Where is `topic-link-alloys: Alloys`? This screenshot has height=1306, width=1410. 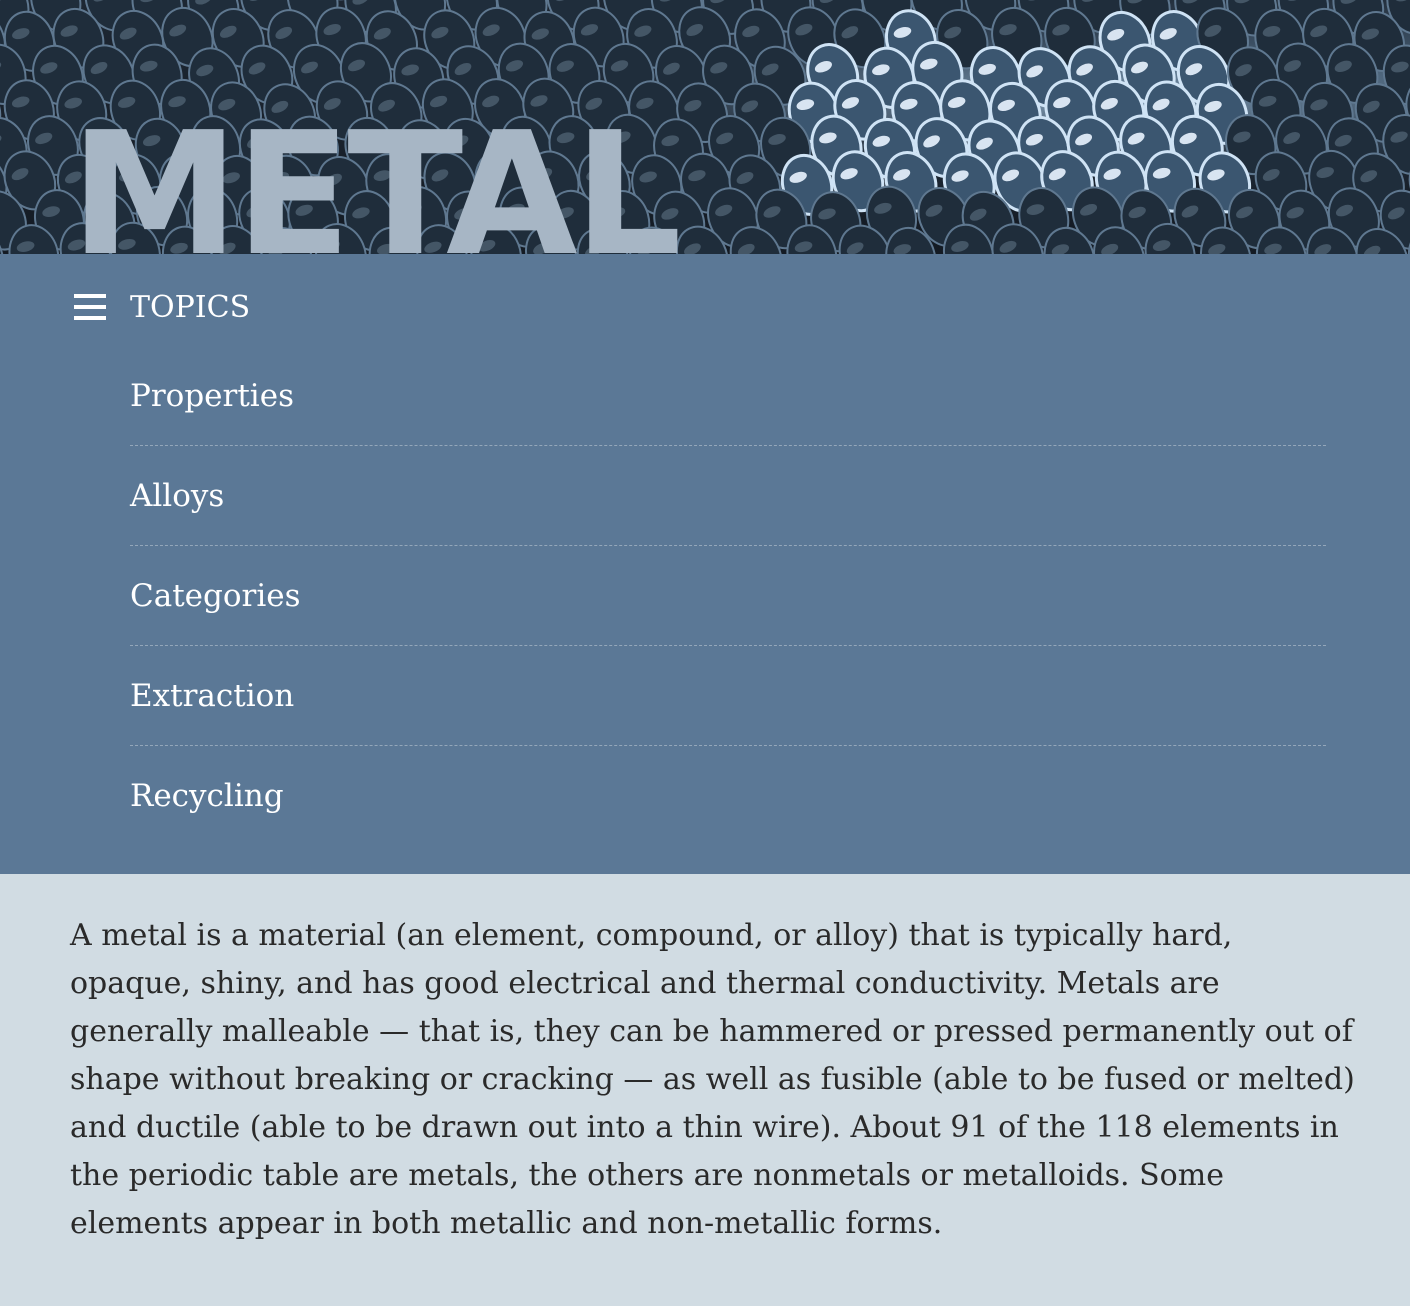 topic-link-alloys: Alloys is located at coordinates (728, 496).